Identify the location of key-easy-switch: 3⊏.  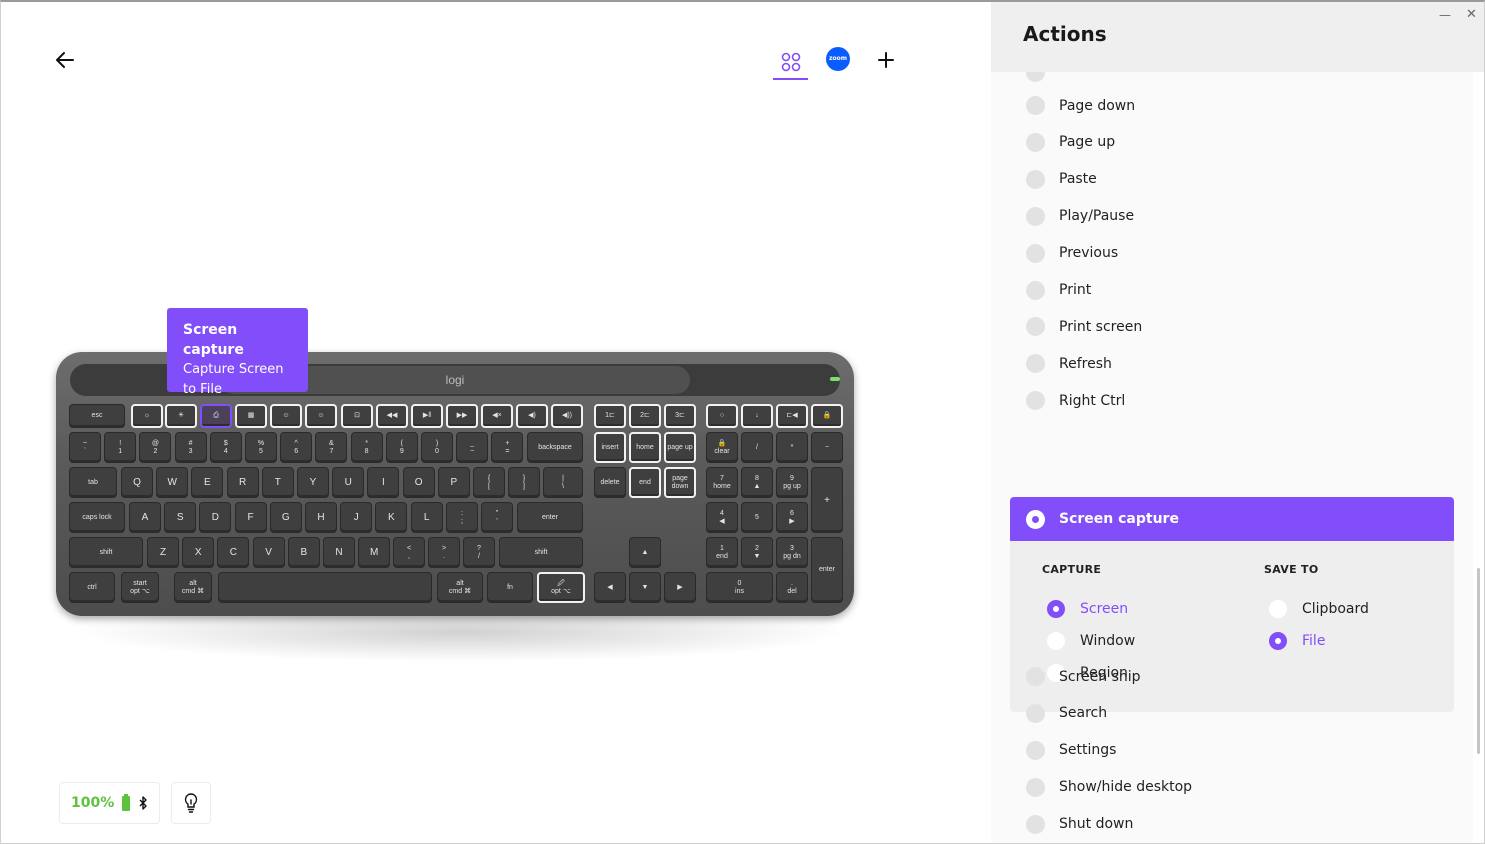
(680, 416).